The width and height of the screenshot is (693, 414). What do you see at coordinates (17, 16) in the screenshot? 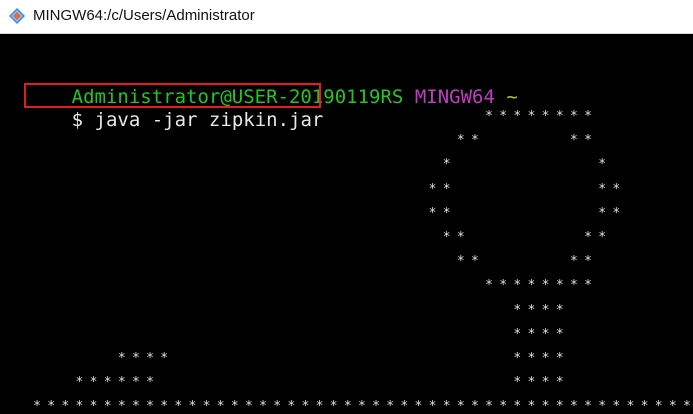
I see `git-bash-icon` at bounding box center [17, 16].